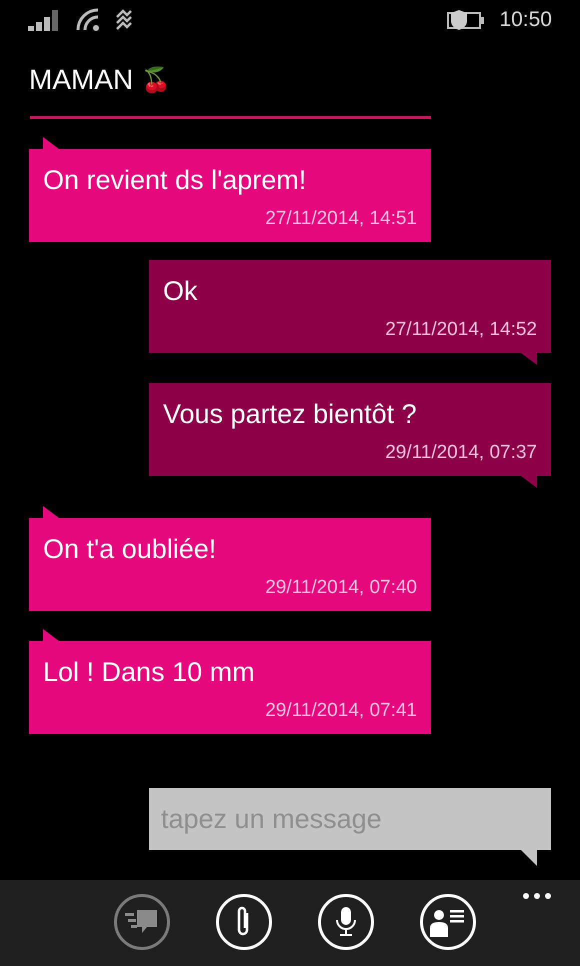 The height and width of the screenshot is (966, 580). I want to click on message-text: Vous partez bientôt ?, so click(290, 414).